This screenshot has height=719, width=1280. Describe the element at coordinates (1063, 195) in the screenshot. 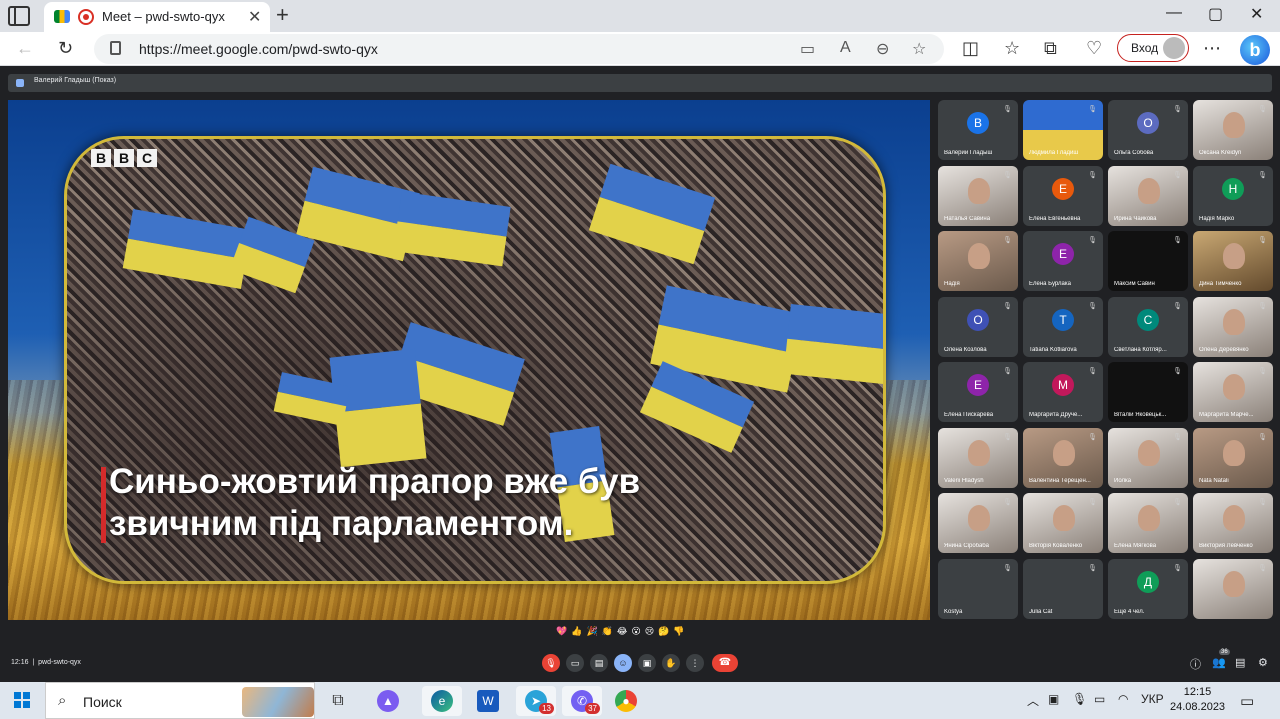

I see `participant-tile: Е 🎙 Елена Евгеньевна` at that location.